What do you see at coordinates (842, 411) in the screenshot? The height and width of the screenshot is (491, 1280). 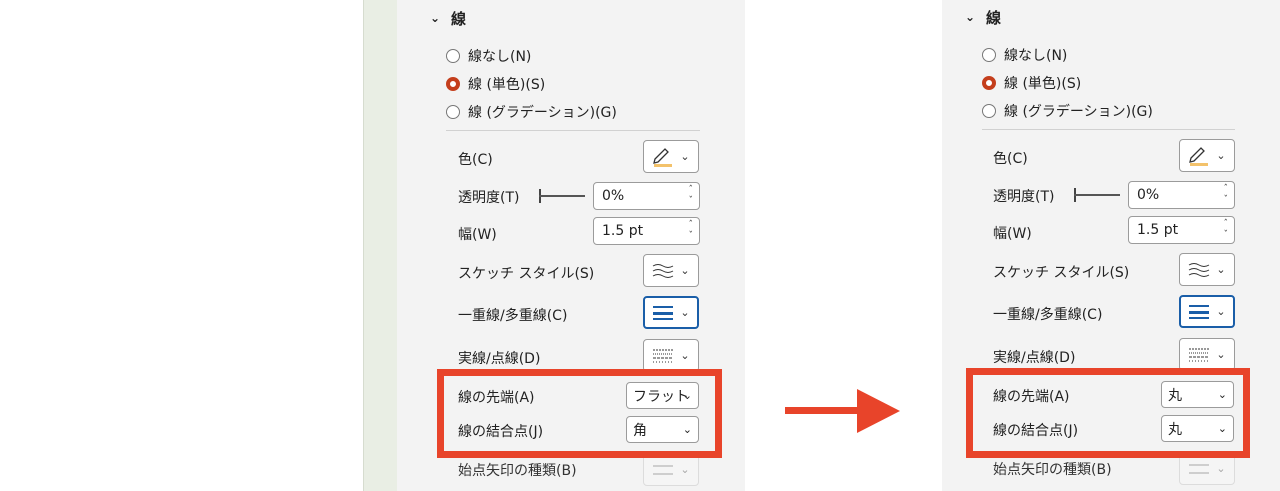 I see `right-arrow-icon` at bounding box center [842, 411].